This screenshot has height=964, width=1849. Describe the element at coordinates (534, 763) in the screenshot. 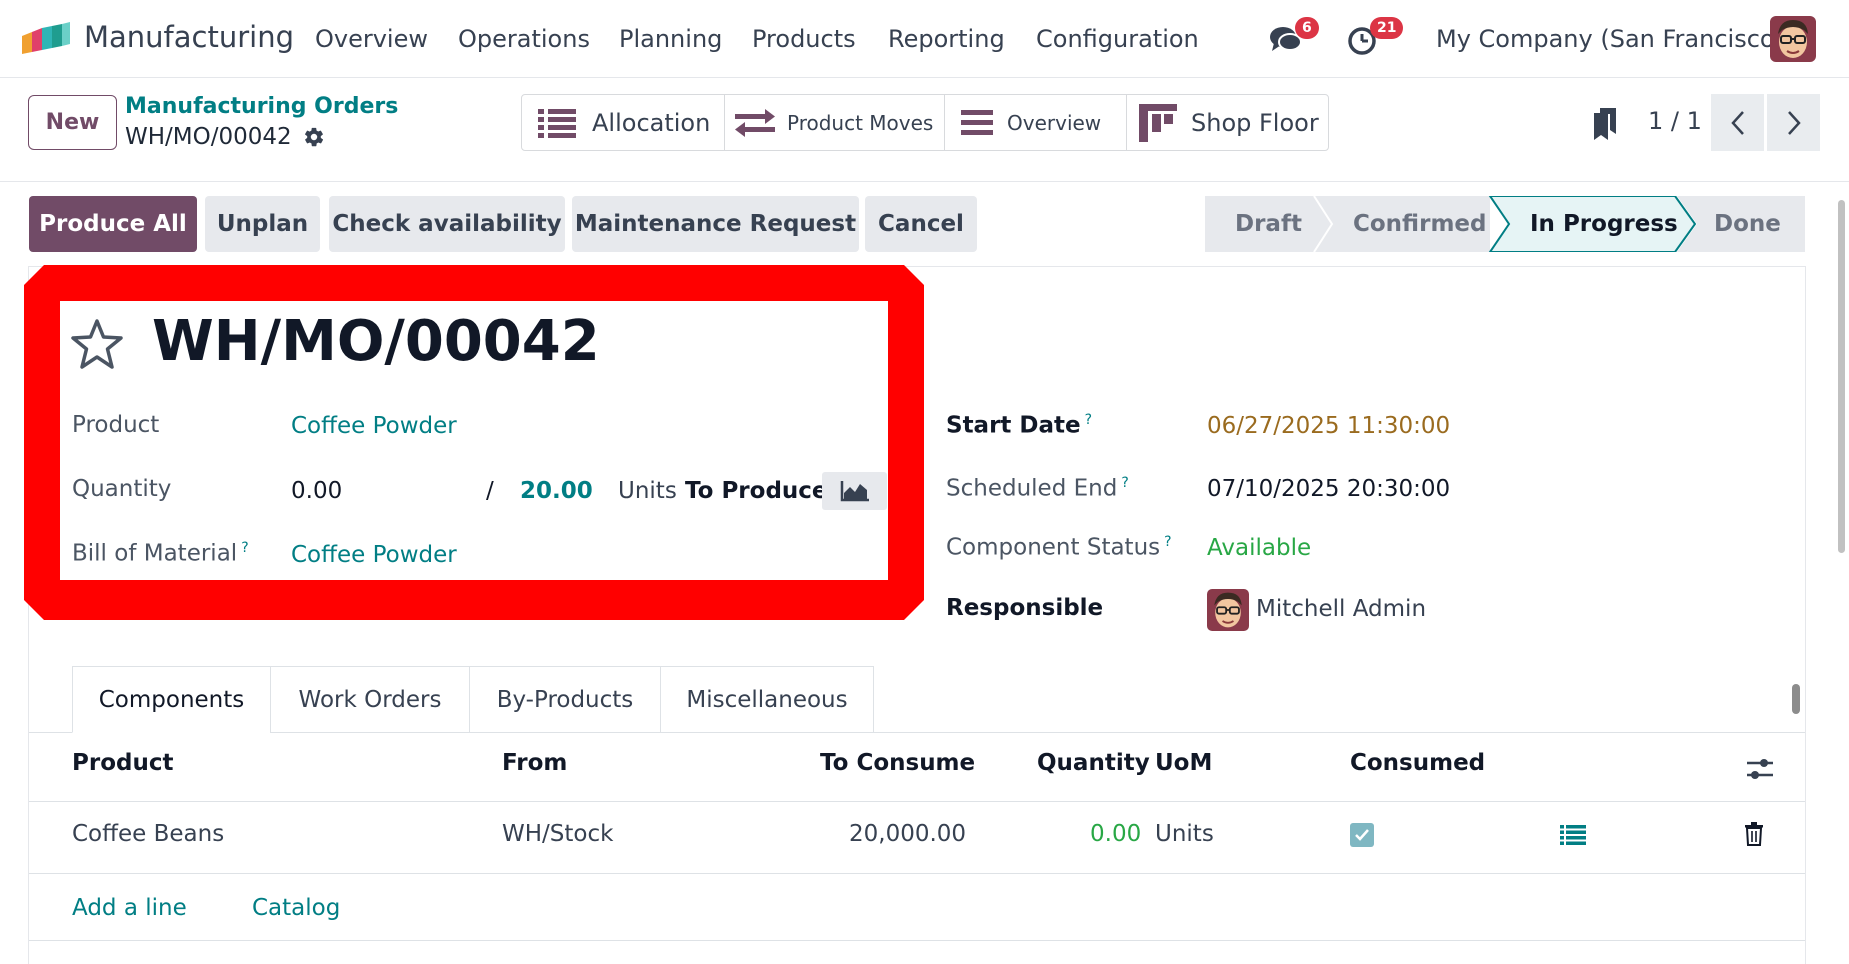

I see `col-from-header: From` at that location.